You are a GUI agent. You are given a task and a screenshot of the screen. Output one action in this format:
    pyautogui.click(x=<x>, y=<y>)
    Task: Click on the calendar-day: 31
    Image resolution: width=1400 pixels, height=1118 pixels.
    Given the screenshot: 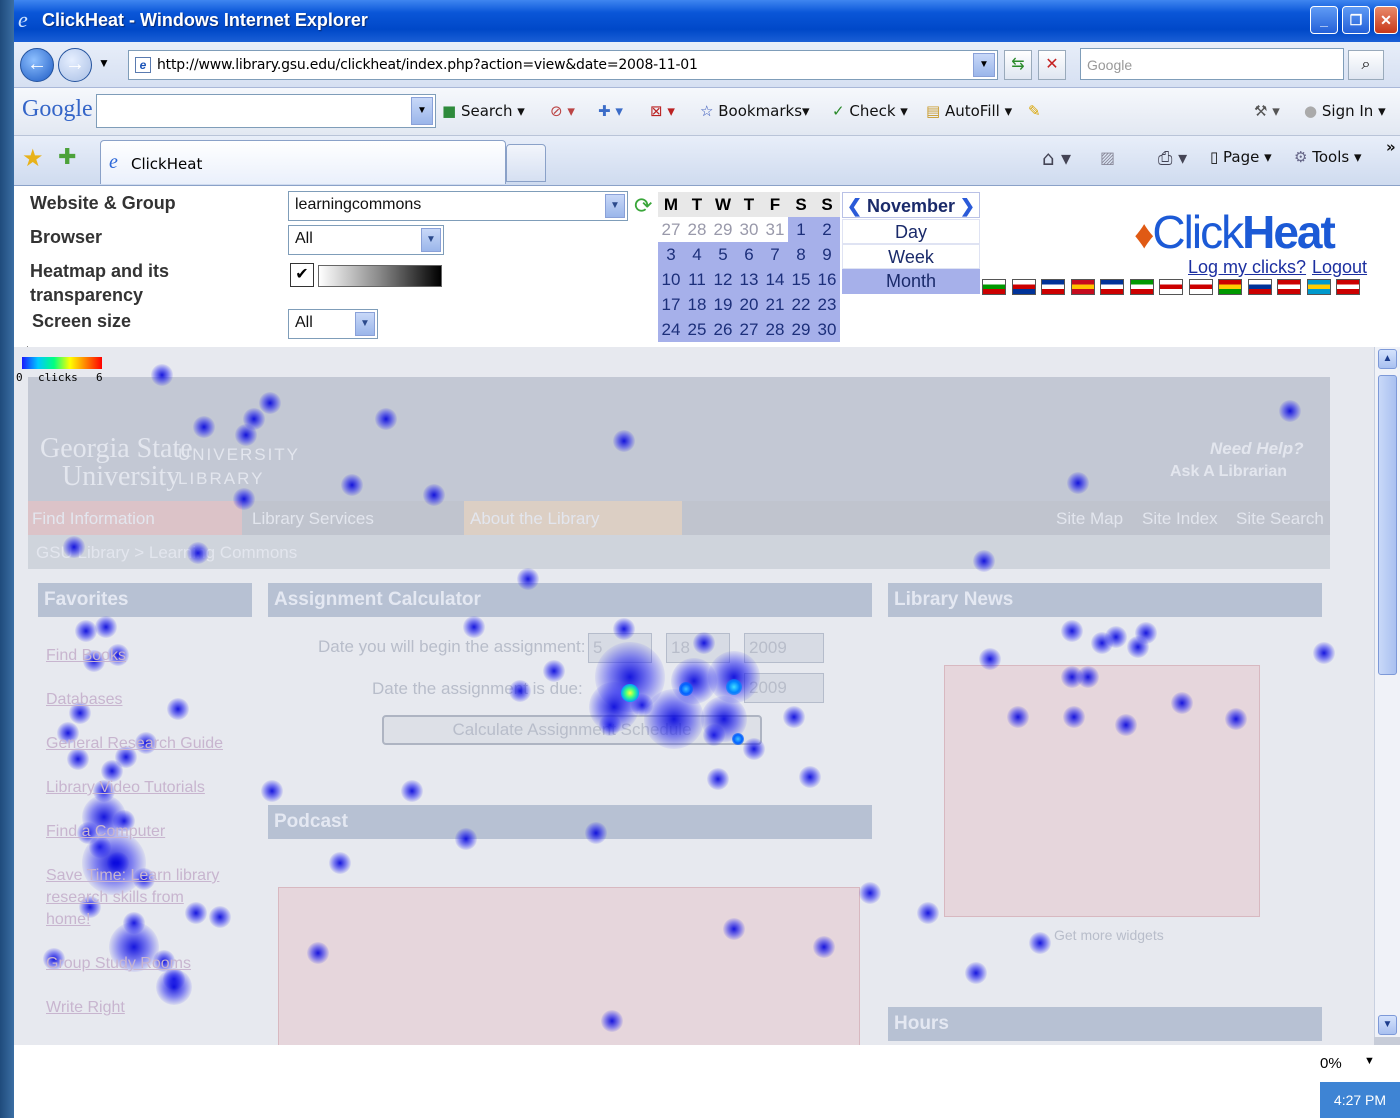 What is the action you would take?
    pyautogui.click(x=775, y=229)
    